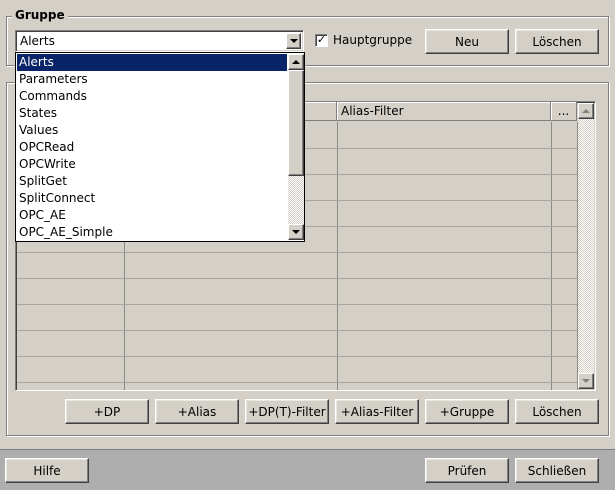 This screenshot has width=615, height=490. What do you see at coordinates (152, 232) in the screenshot?
I see `dropdown-option: OPC_AE_Simple` at bounding box center [152, 232].